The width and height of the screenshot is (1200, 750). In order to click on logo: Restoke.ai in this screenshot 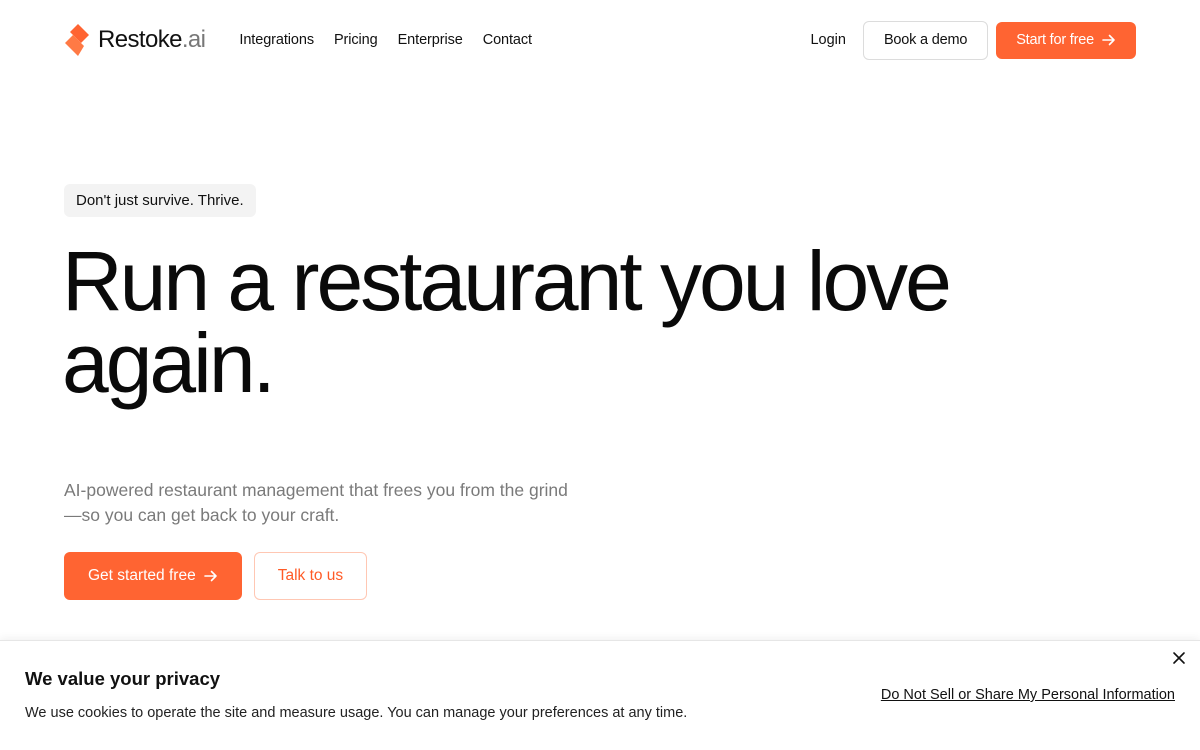, I will do `click(135, 40)`.